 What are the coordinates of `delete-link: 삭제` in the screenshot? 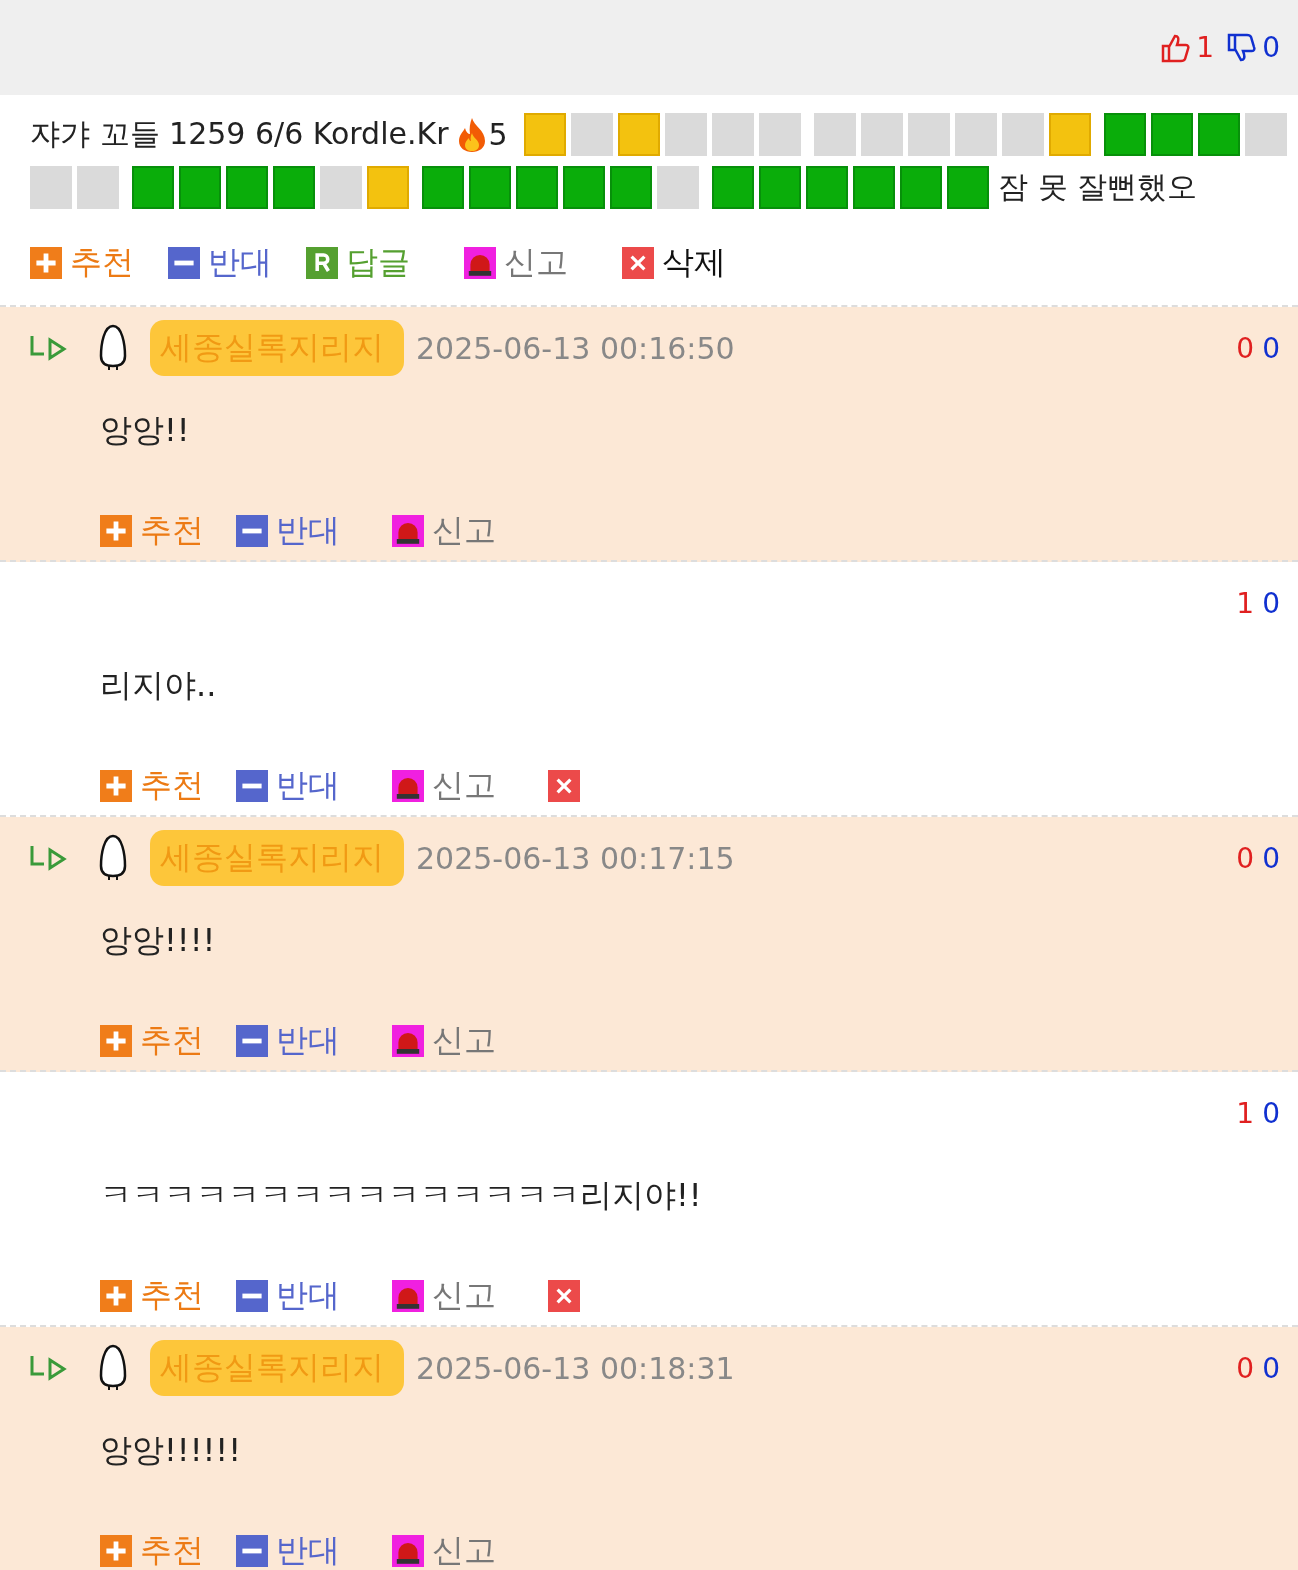 It's located at (694, 263).